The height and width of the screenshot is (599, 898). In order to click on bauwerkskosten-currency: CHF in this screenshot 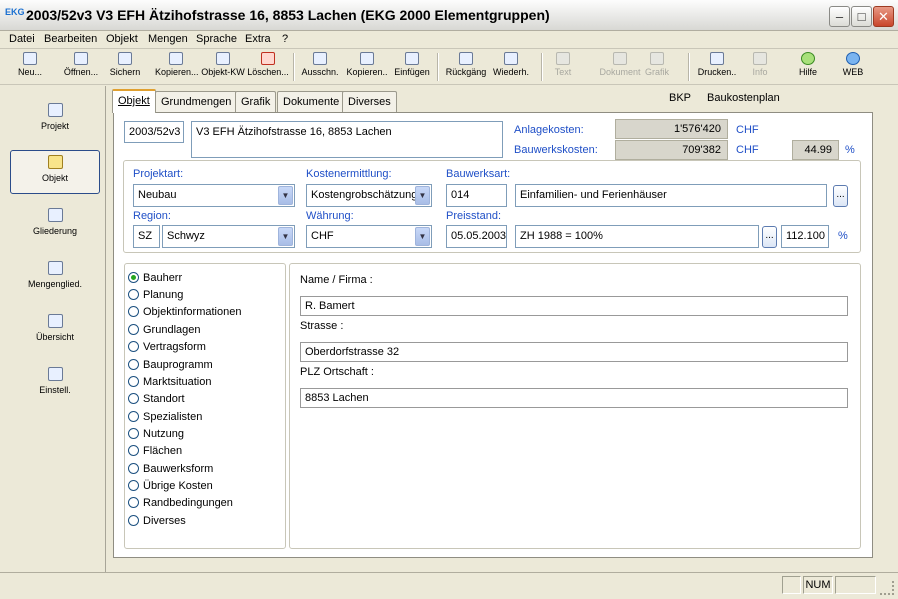, I will do `click(747, 150)`.